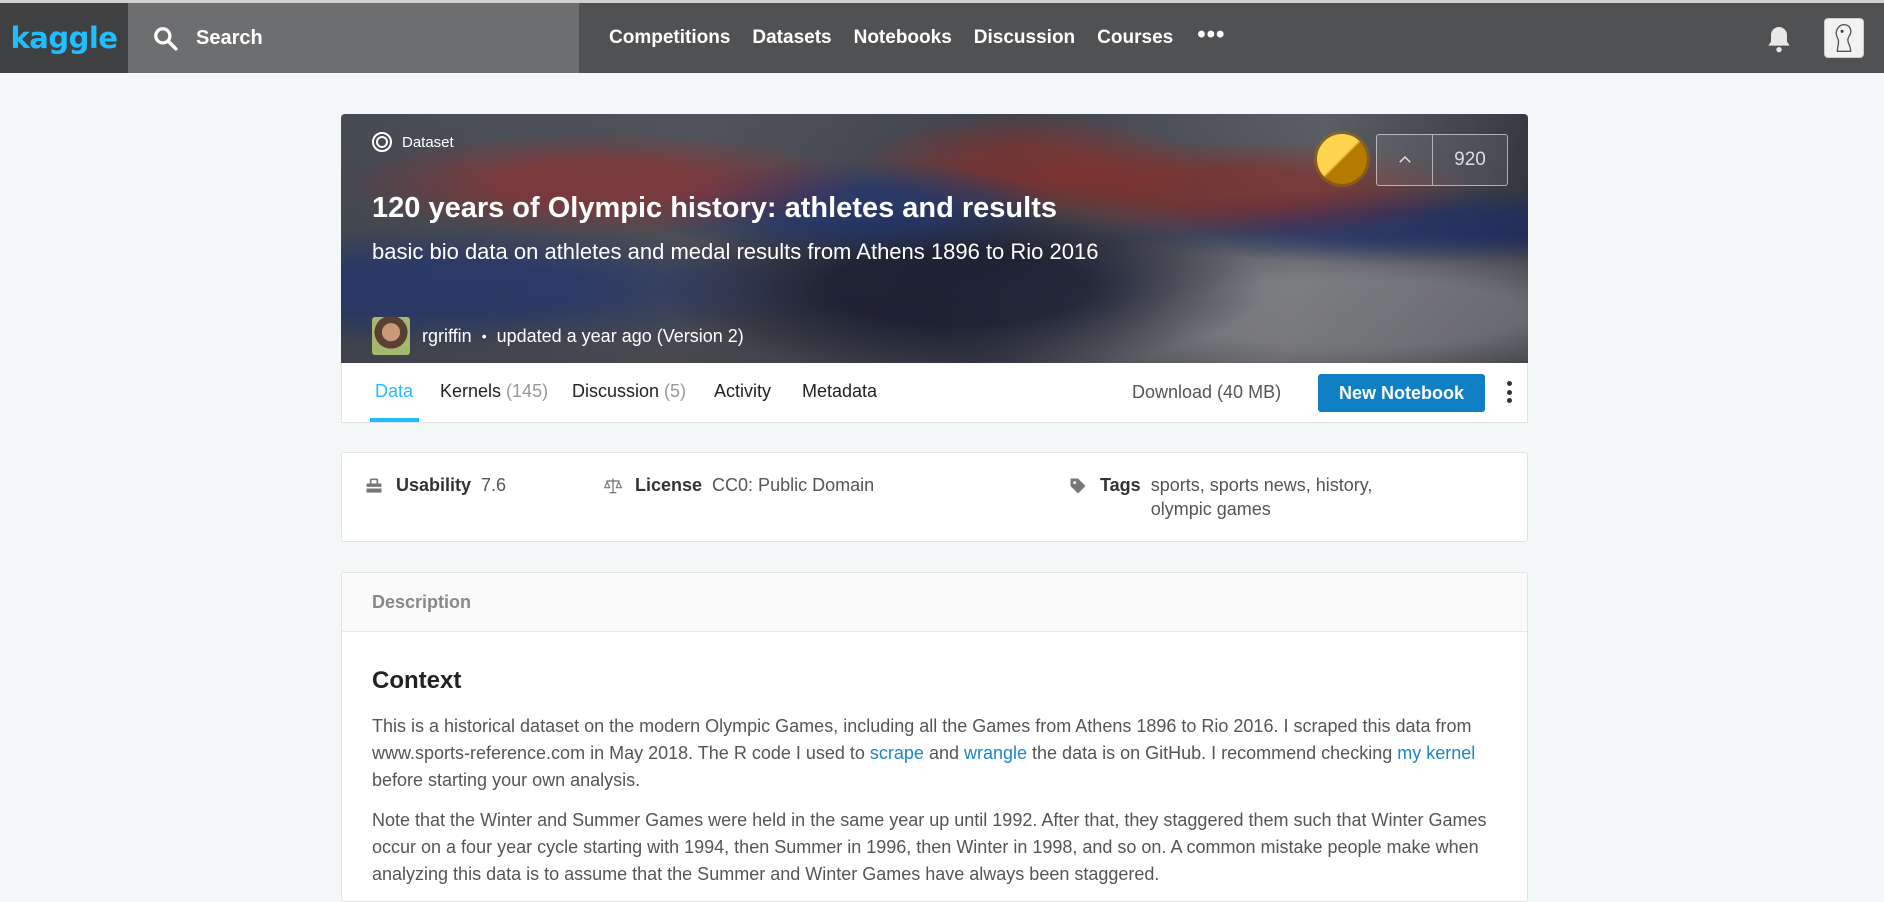 The image size is (1884, 902). I want to click on search-bar, so click(353, 38).